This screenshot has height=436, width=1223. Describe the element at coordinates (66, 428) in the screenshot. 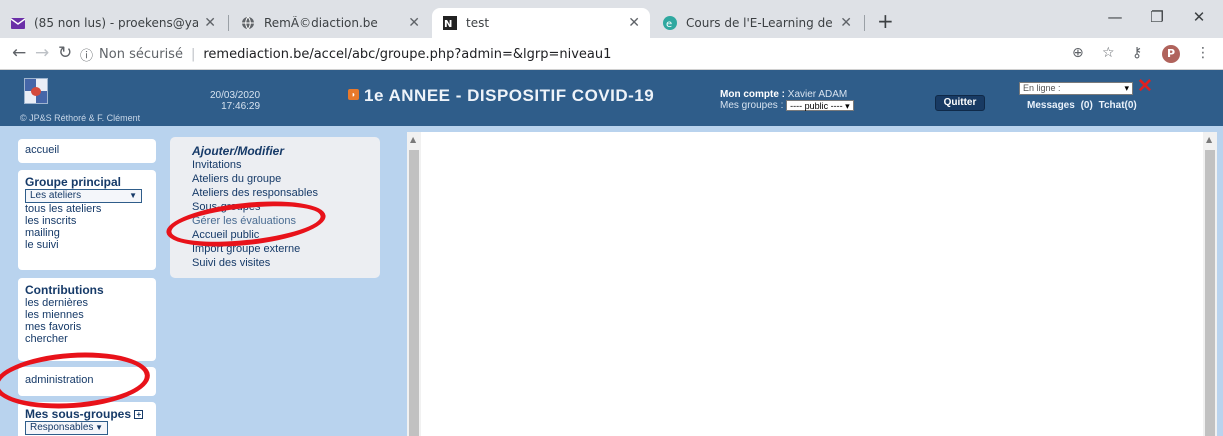

I see `responsables-select: Responsables ▼` at that location.